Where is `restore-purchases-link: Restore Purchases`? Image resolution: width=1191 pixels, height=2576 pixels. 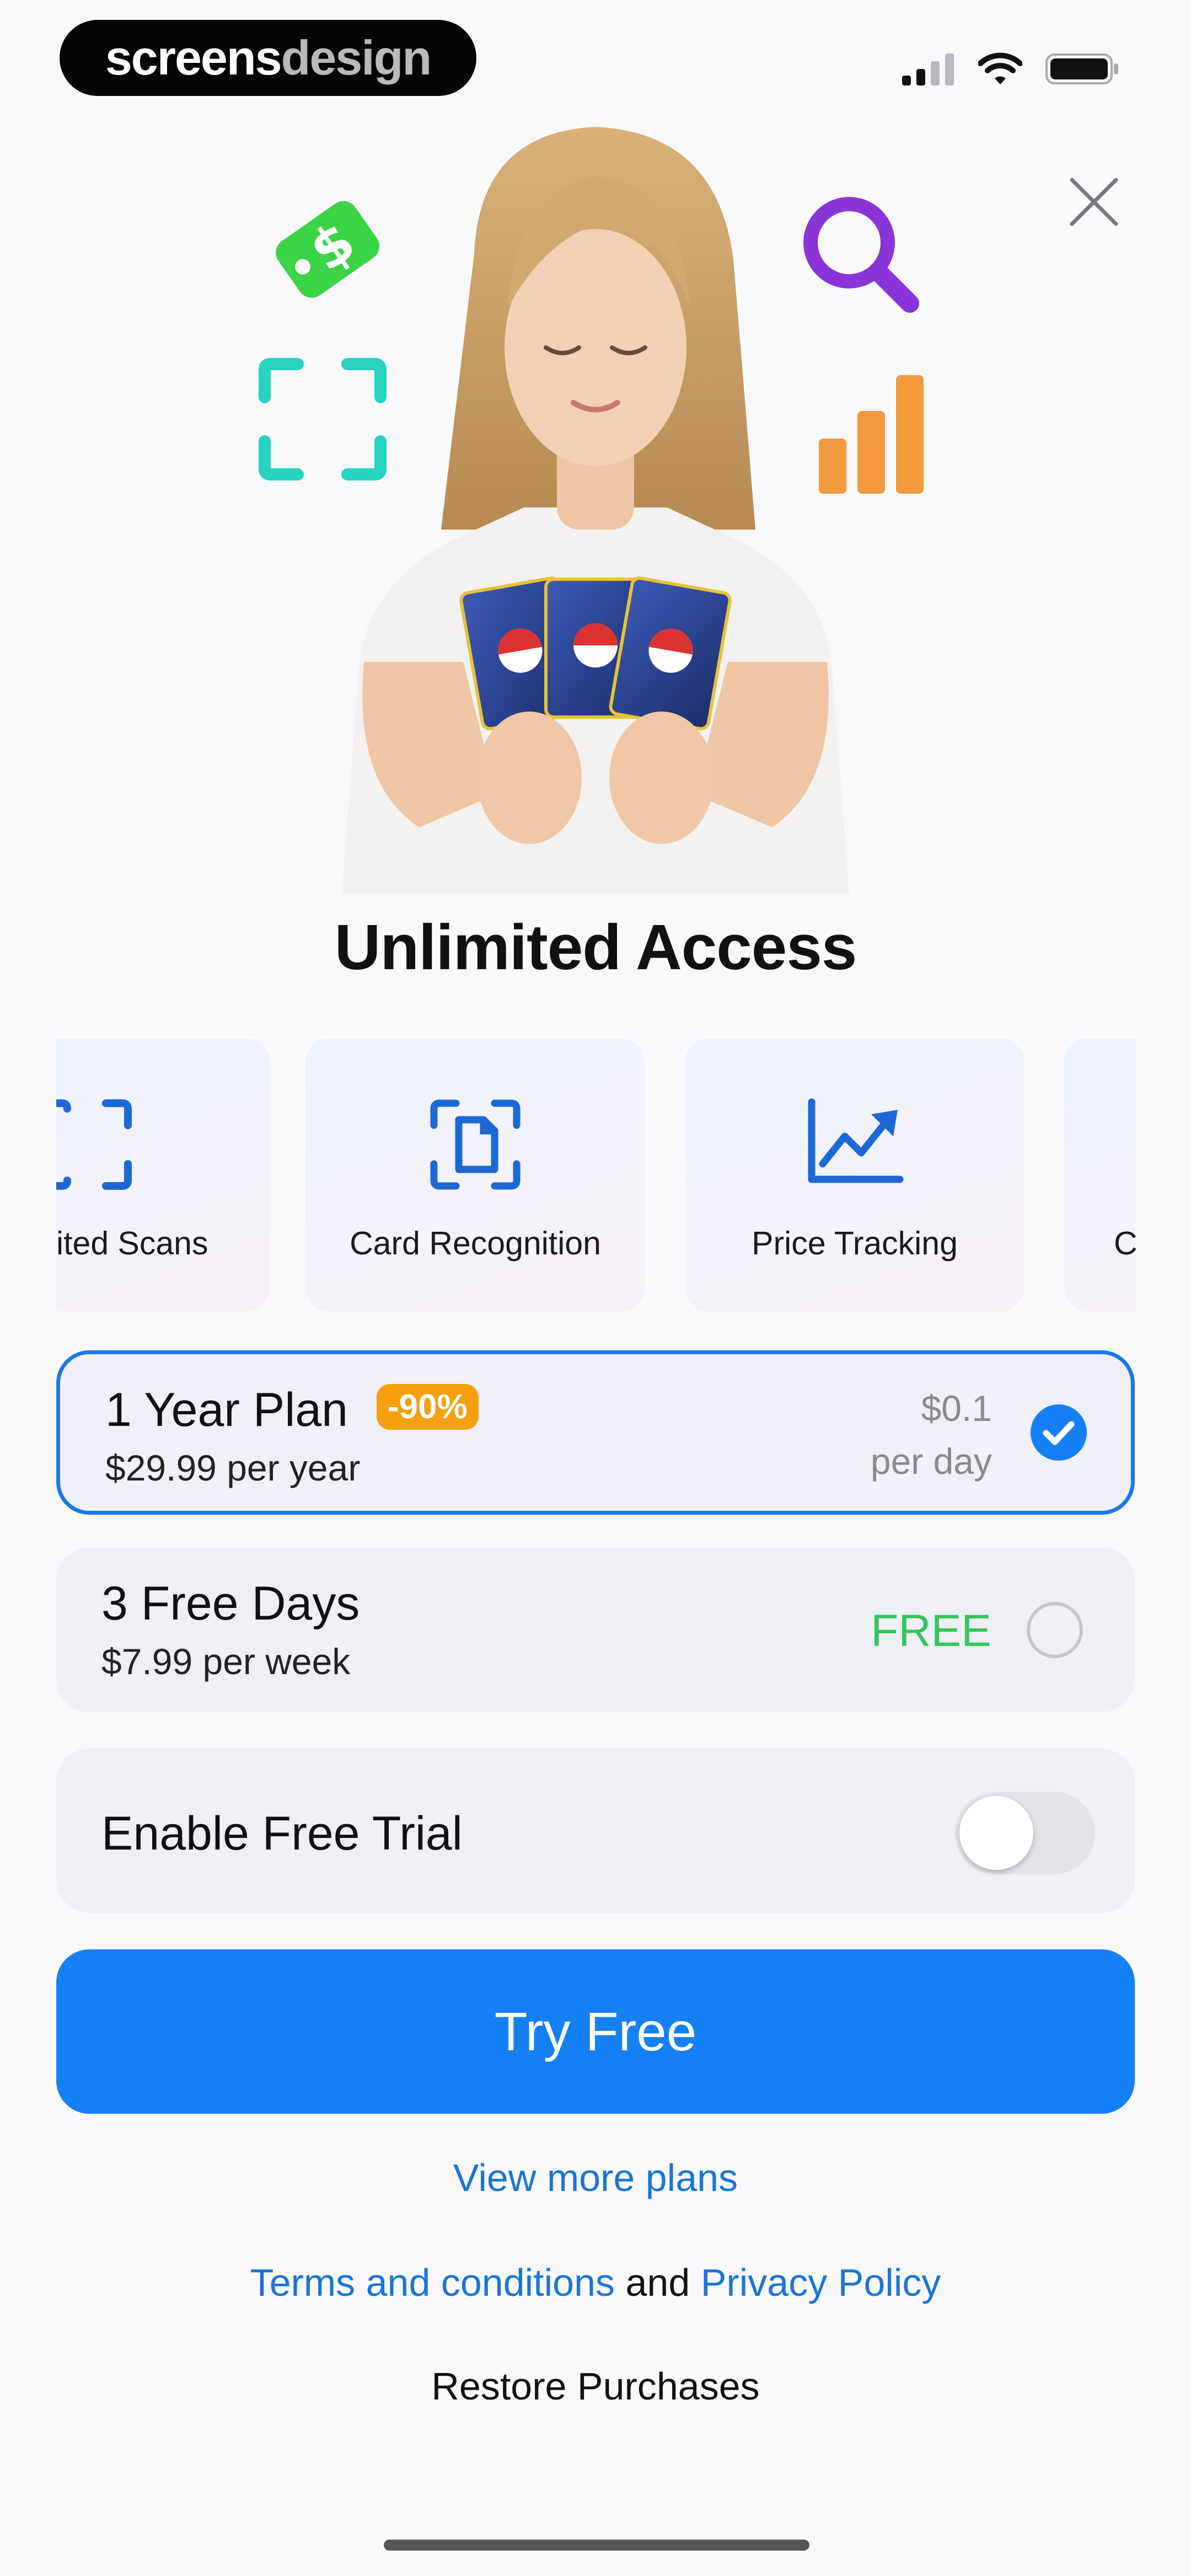 restore-purchases-link: Restore Purchases is located at coordinates (595, 2386).